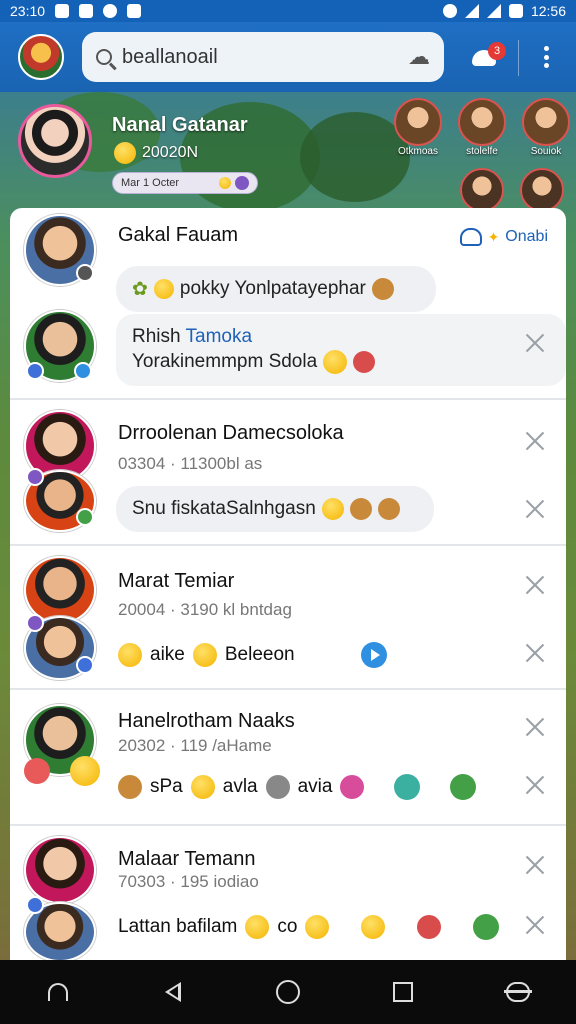 This screenshot has height=1024, width=576. I want to click on chat-subtitle: 03304 · 11300bl as, so click(190, 463).